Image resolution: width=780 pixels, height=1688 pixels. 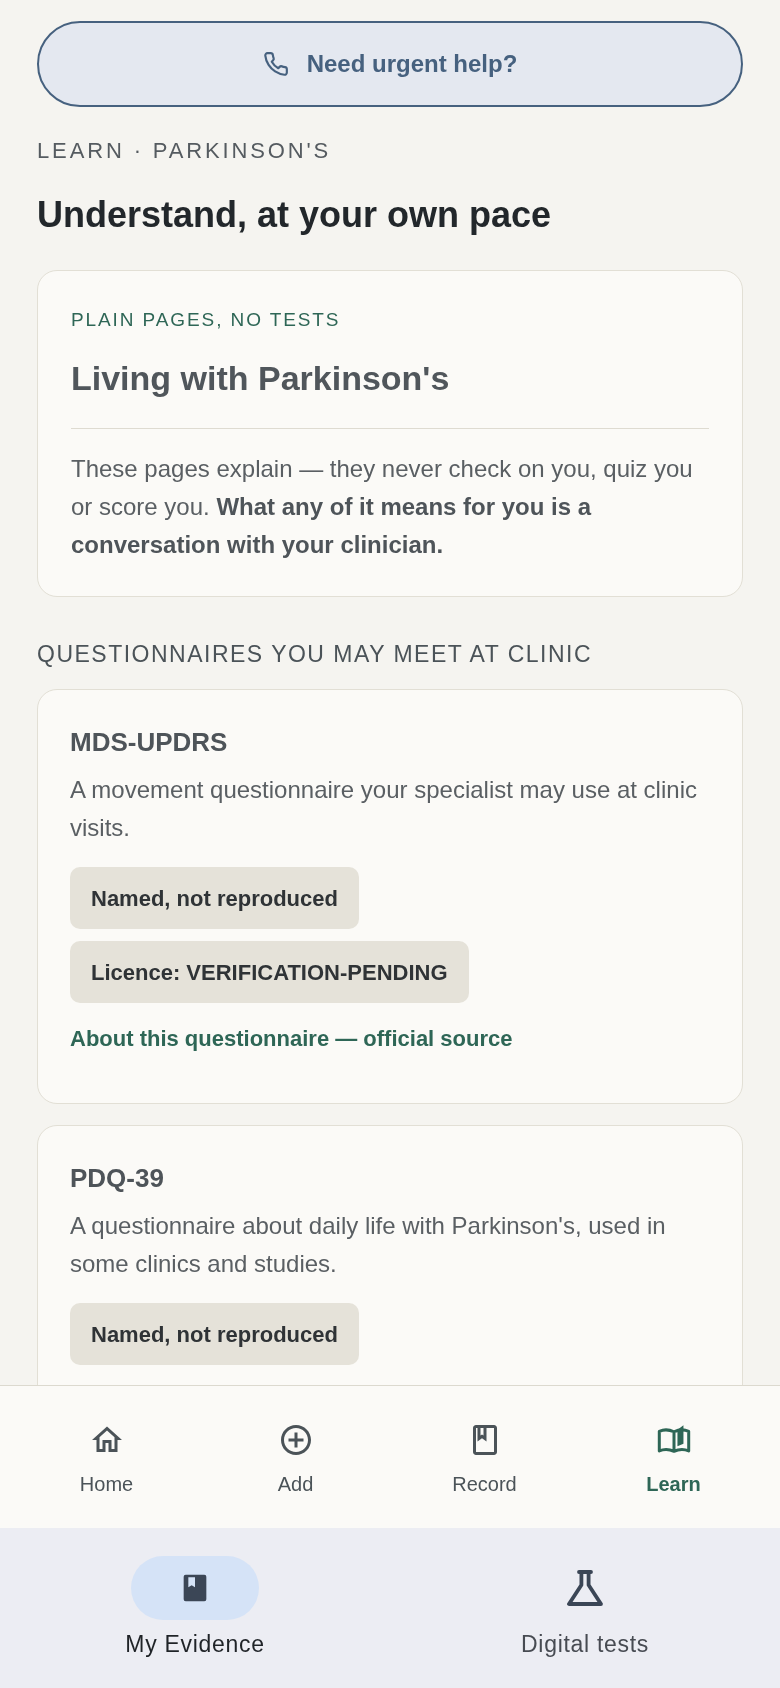 I want to click on tag-label: Licence: VERIFICATION-PENDING, so click(x=269, y=972).